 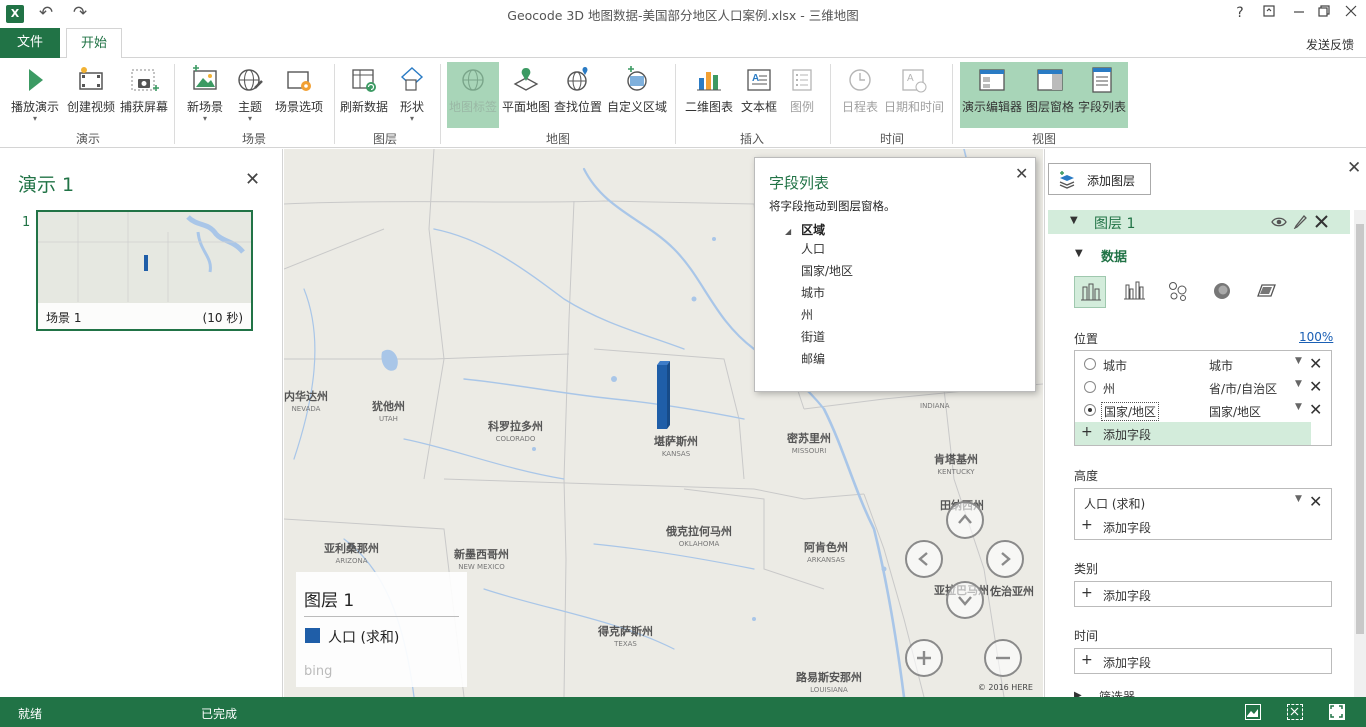 I want to click on ribbon-display-icon, so click(x=1269, y=13).